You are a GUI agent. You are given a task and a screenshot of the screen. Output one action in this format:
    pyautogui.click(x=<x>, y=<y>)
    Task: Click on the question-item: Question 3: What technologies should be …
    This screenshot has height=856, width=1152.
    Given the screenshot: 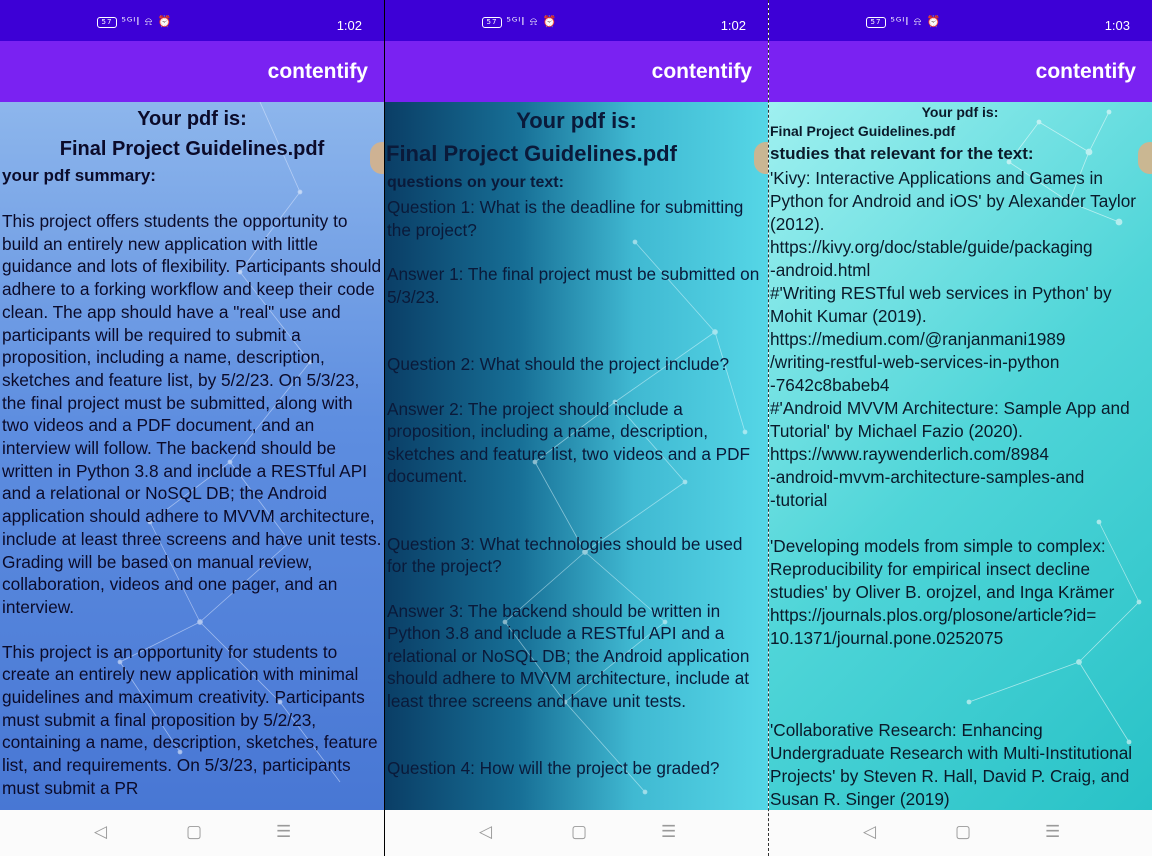 What is the action you would take?
    pyautogui.click(x=565, y=555)
    